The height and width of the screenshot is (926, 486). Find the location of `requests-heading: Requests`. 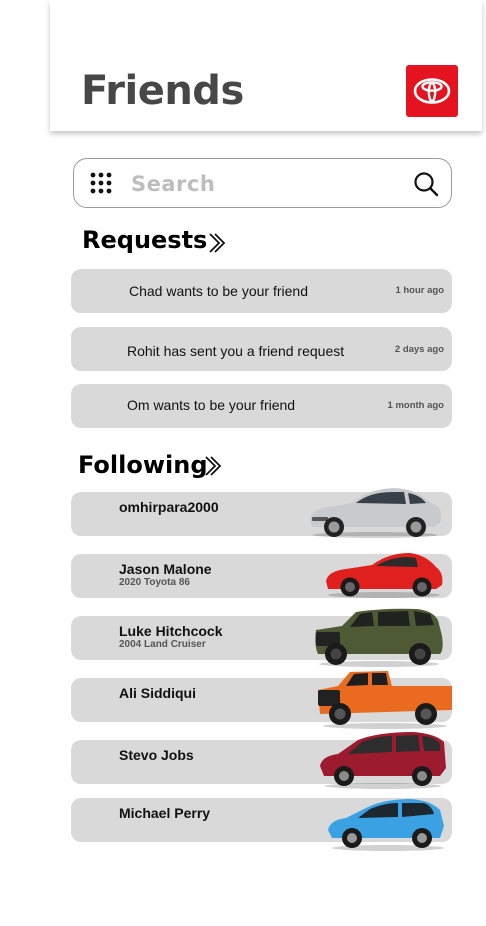

requests-heading: Requests is located at coordinates (145, 240).